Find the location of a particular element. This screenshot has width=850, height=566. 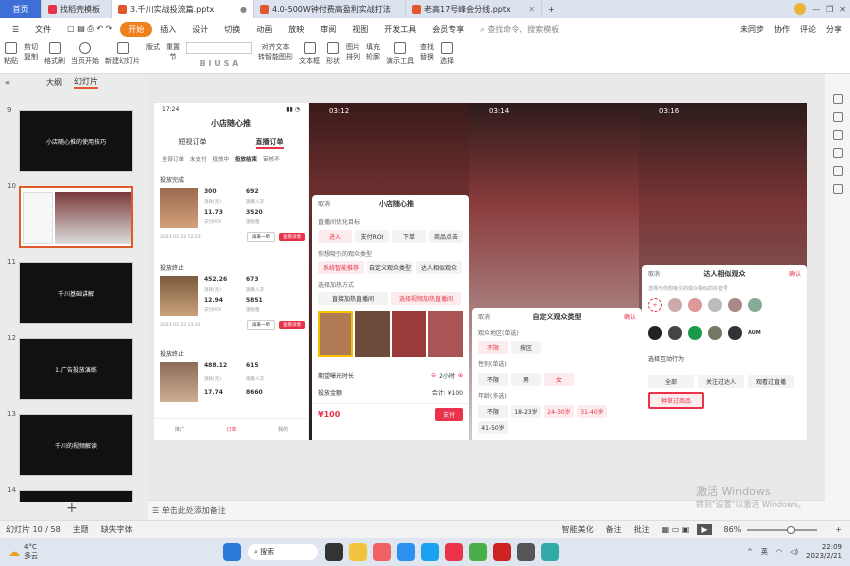

share-button: 分享 is located at coordinates (834, 29).